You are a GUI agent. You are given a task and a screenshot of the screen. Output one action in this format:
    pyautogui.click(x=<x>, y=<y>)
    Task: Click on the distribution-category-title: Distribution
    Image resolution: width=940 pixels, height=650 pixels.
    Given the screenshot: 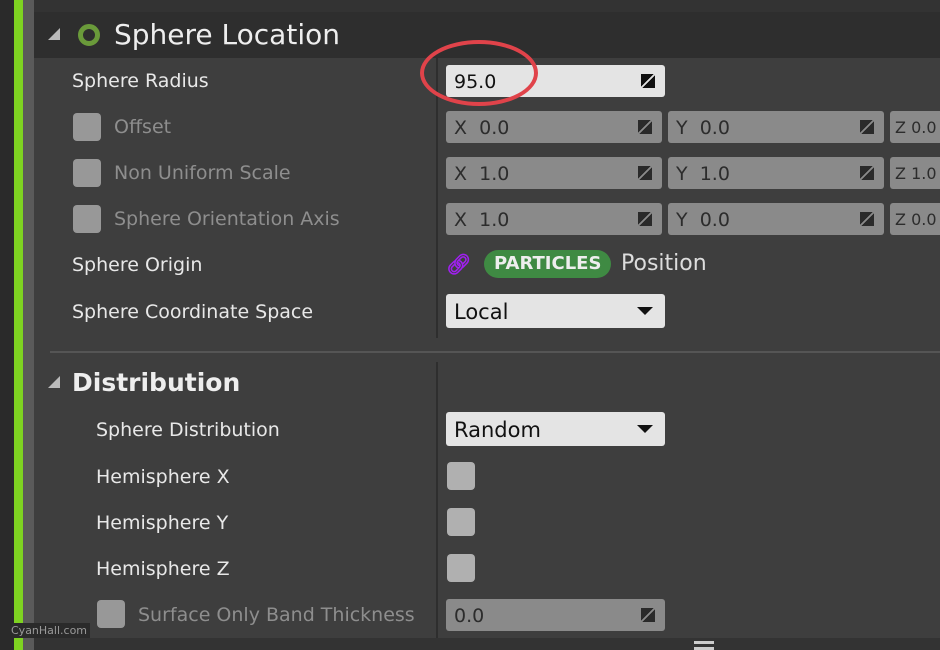 What is the action you would take?
    pyautogui.click(x=156, y=382)
    